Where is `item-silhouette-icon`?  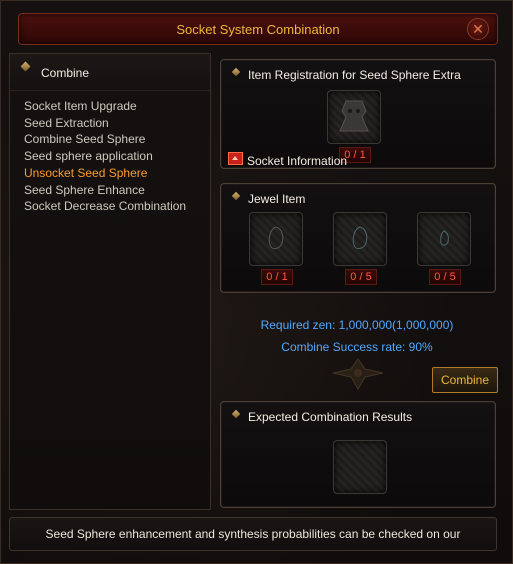
item-silhouette-icon is located at coordinates (354, 116).